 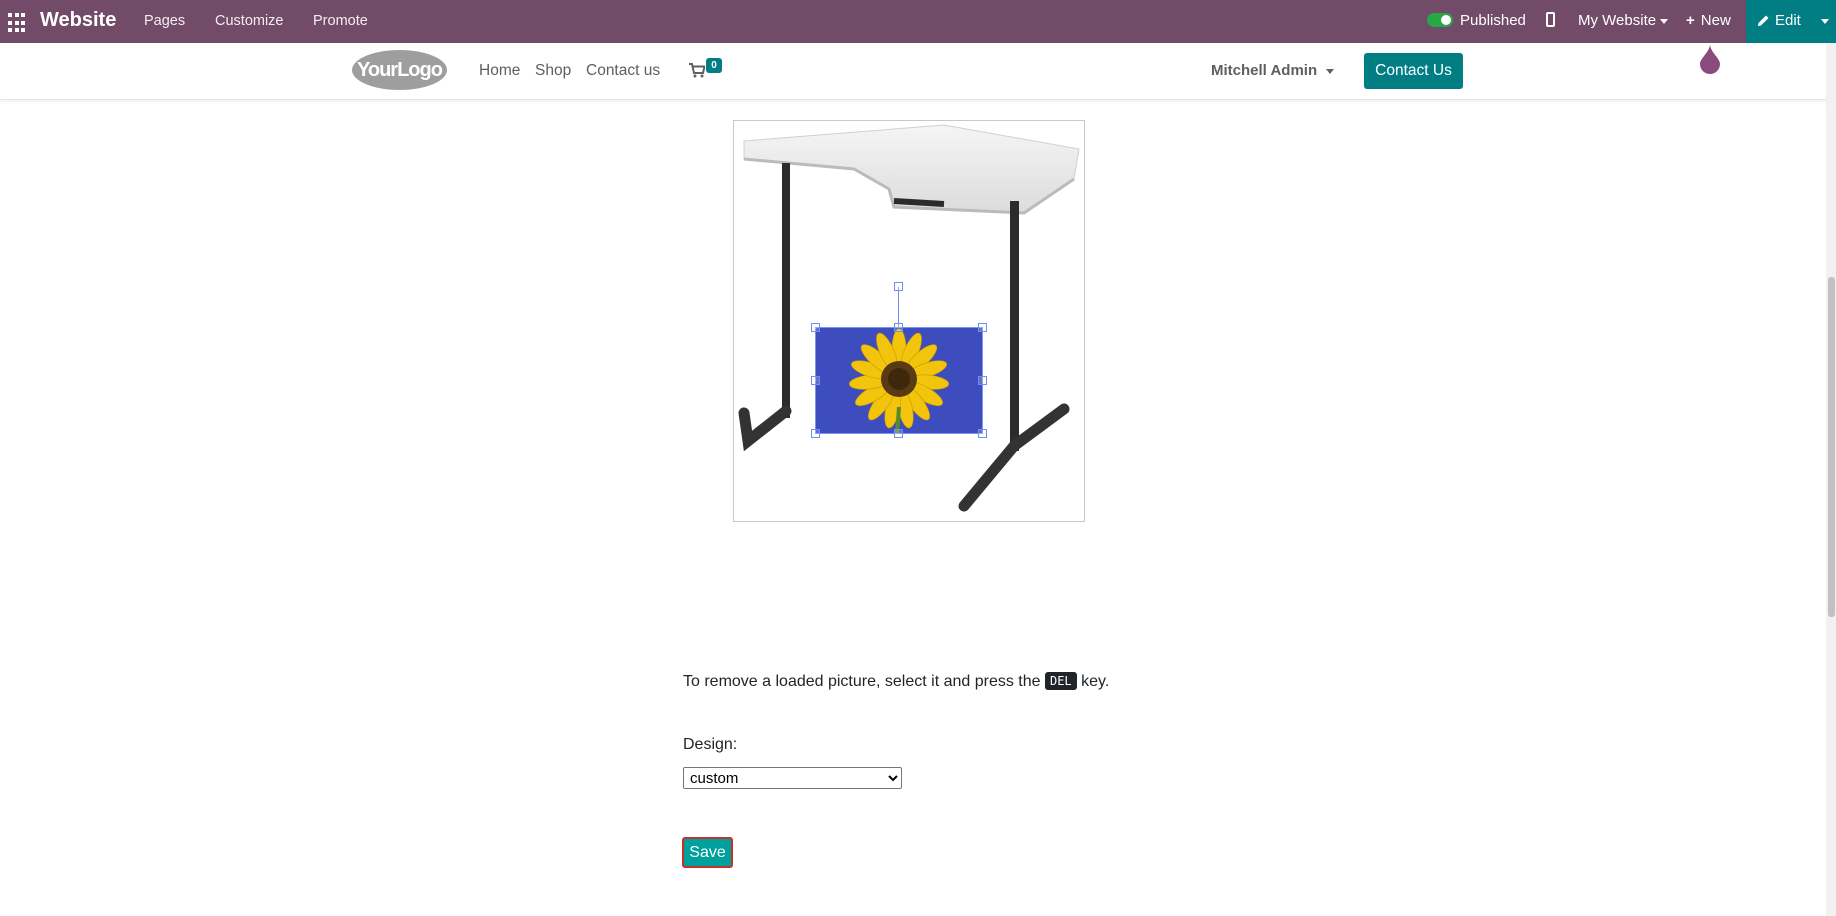 What do you see at coordinates (1763, 20) in the screenshot?
I see `pencil-icon` at bounding box center [1763, 20].